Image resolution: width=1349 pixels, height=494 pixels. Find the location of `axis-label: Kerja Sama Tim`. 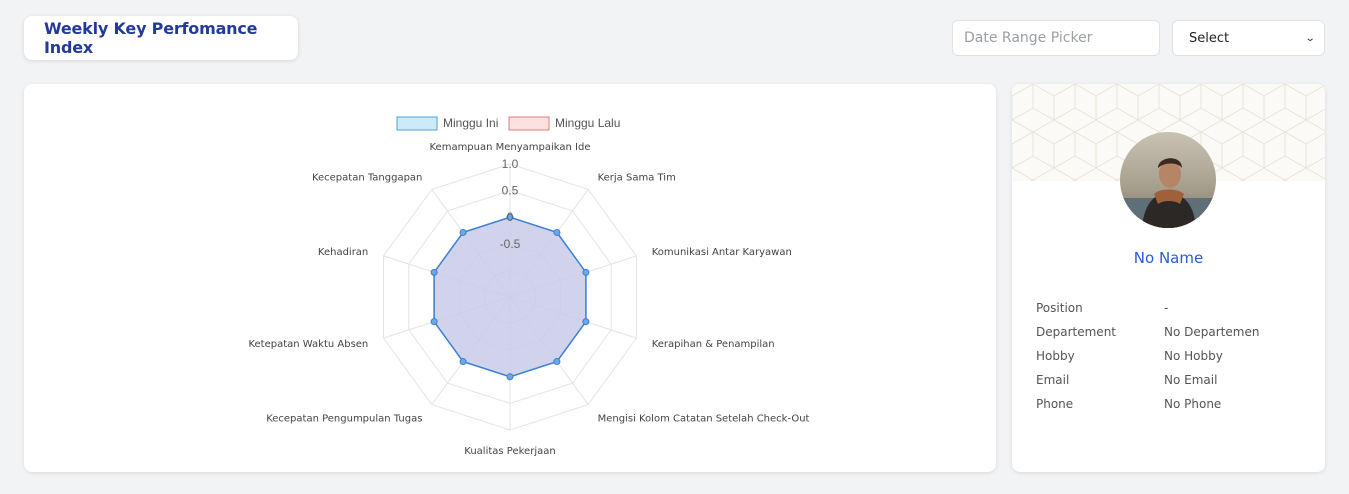

axis-label: Kerja Sama Tim is located at coordinates (637, 177).